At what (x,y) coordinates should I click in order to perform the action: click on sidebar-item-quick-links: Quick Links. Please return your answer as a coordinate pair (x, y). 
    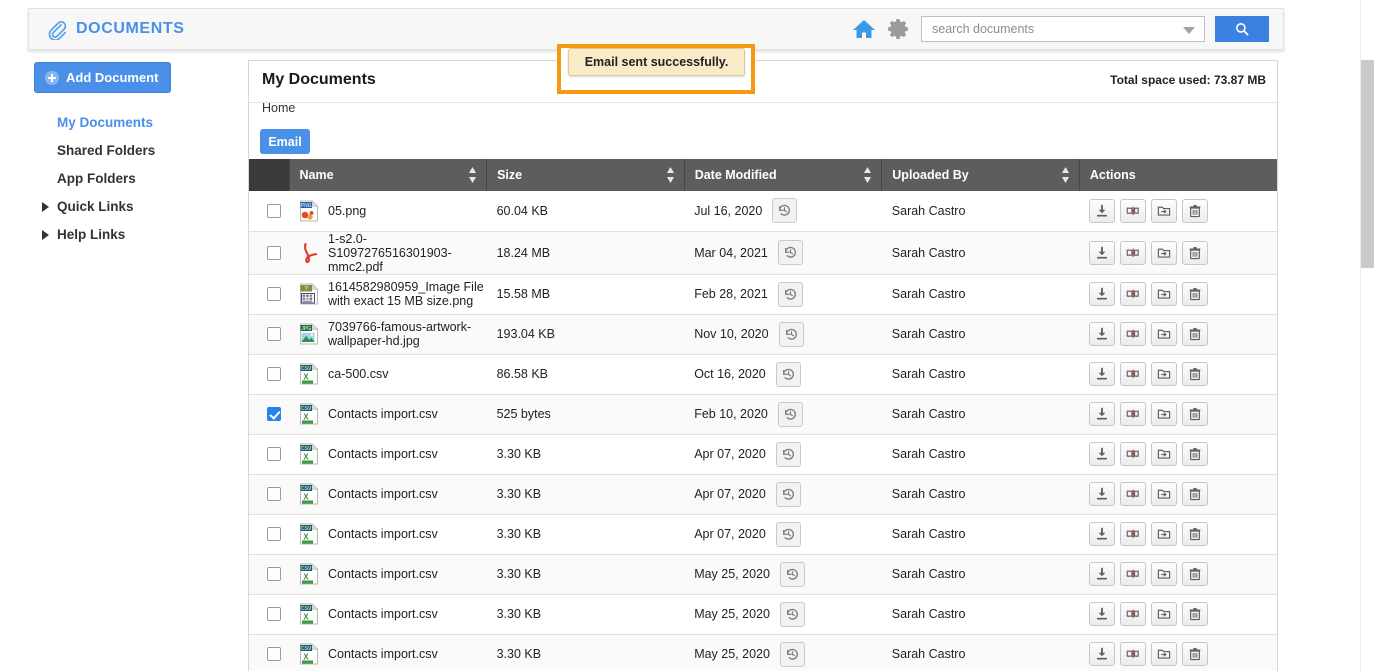
    Looking at the image, I should click on (134, 206).